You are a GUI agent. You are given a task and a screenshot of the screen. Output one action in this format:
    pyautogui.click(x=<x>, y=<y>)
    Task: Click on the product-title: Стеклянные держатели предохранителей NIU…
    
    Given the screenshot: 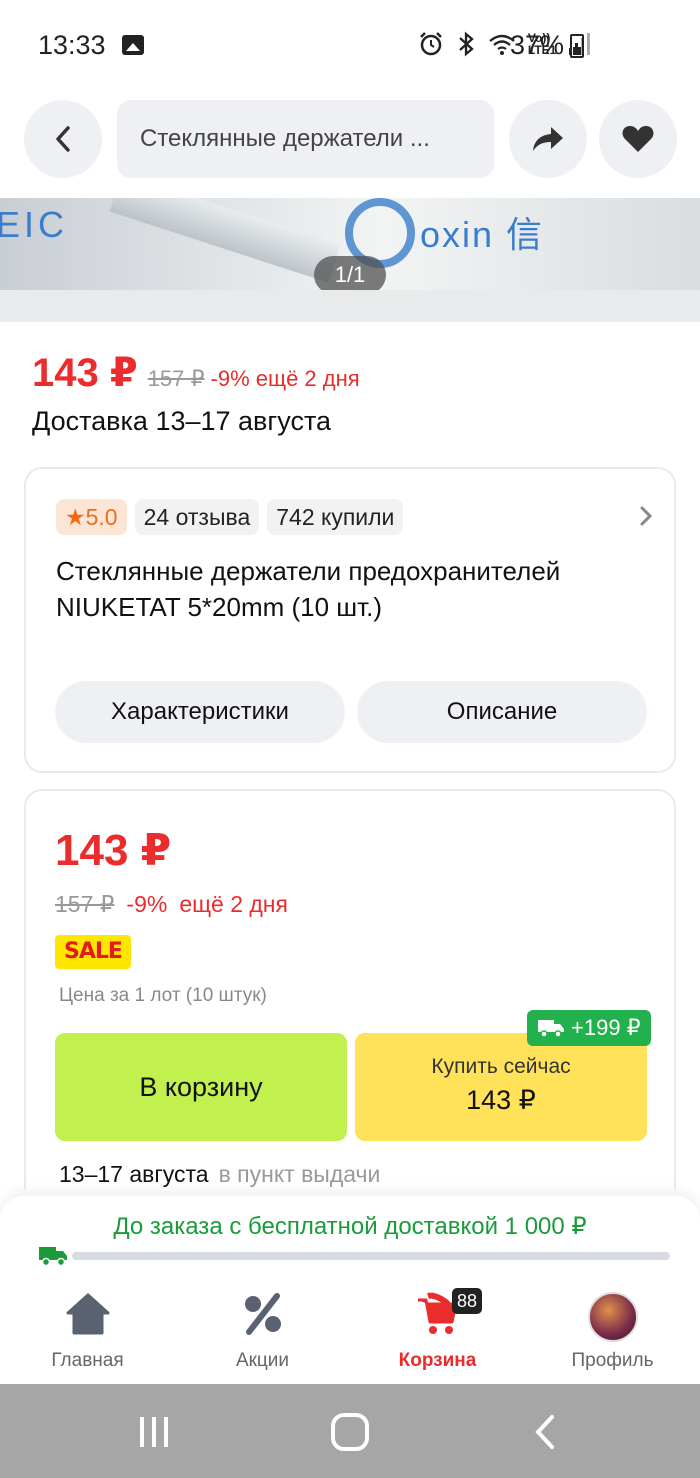 What is the action you would take?
    pyautogui.click(x=308, y=589)
    